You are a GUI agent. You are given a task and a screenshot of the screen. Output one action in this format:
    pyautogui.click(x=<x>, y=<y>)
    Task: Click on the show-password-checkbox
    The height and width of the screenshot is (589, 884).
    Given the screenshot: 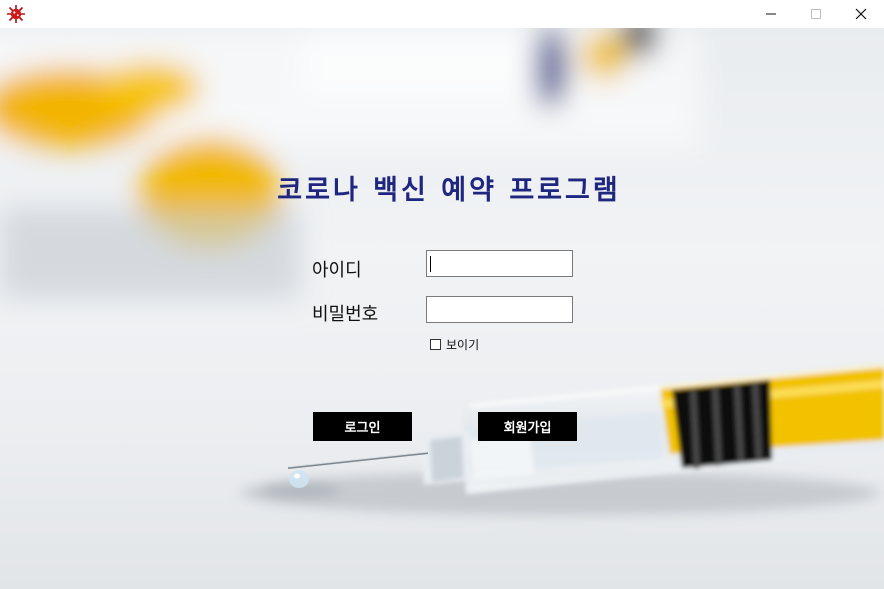 What is the action you would take?
    pyautogui.click(x=435, y=344)
    